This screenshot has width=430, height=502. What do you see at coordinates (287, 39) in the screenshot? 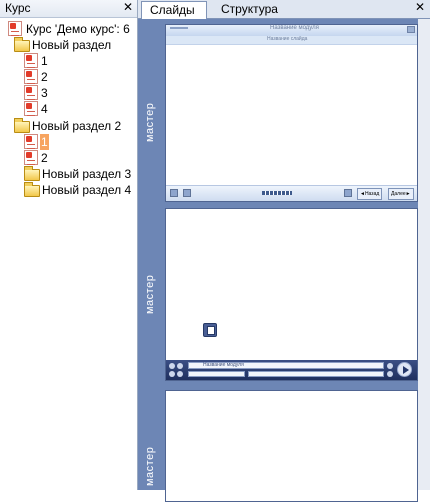
I see `slide-title: Название слайда` at bounding box center [287, 39].